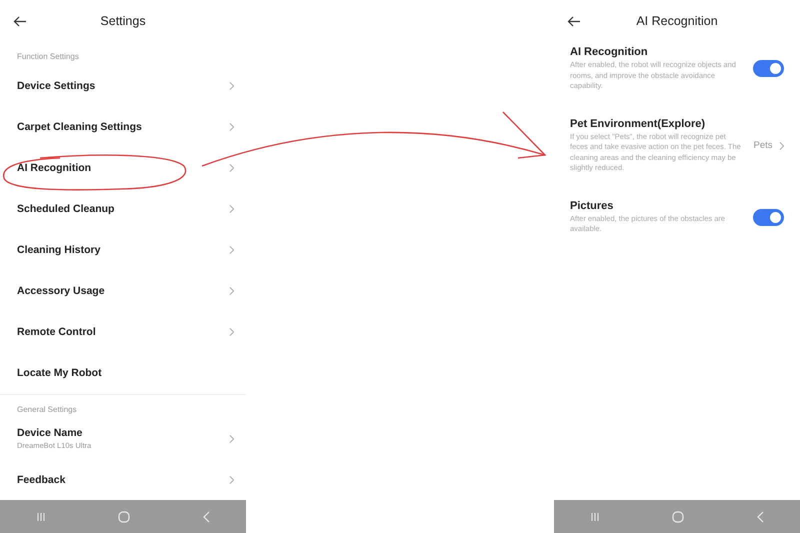 Image resolution: width=800 pixels, height=533 pixels. Describe the element at coordinates (123, 479) in the screenshot. I see `settings-row: Feedback` at that location.